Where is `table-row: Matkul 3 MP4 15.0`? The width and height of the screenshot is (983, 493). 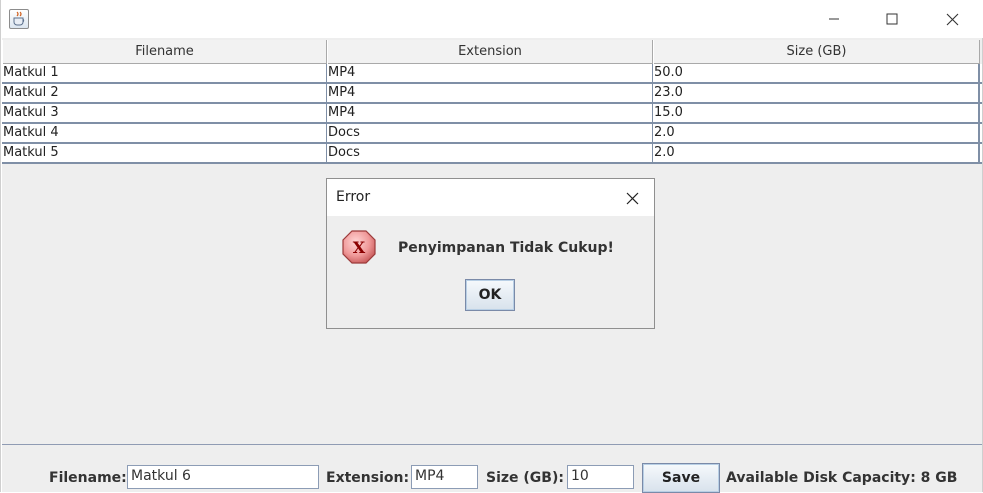
table-row: Matkul 3 MP4 15.0 is located at coordinates (492, 114).